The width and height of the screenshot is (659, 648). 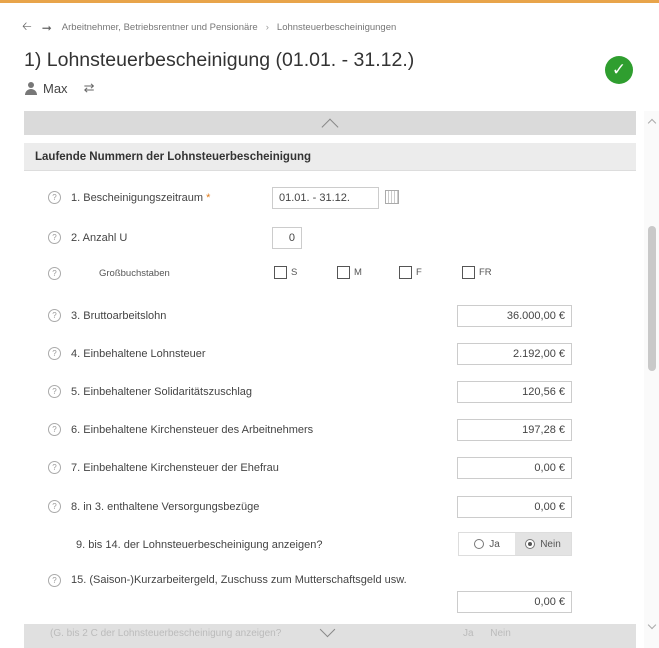 What do you see at coordinates (514, 316) in the screenshot?
I see `gross-wage-input: 36.000,00 €` at bounding box center [514, 316].